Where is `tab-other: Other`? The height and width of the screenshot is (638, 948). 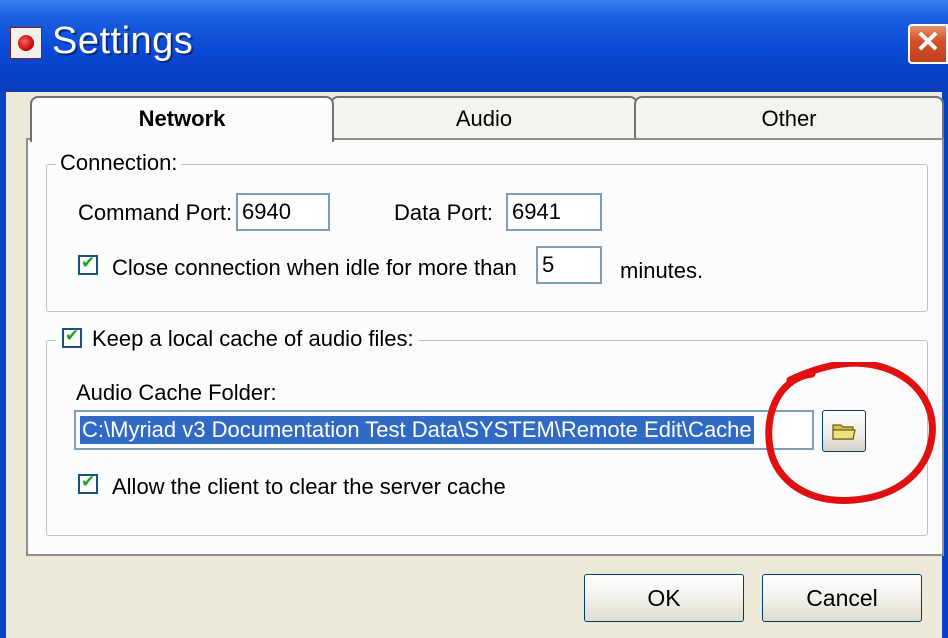
tab-other: Other is located at coordinates (789, 118).